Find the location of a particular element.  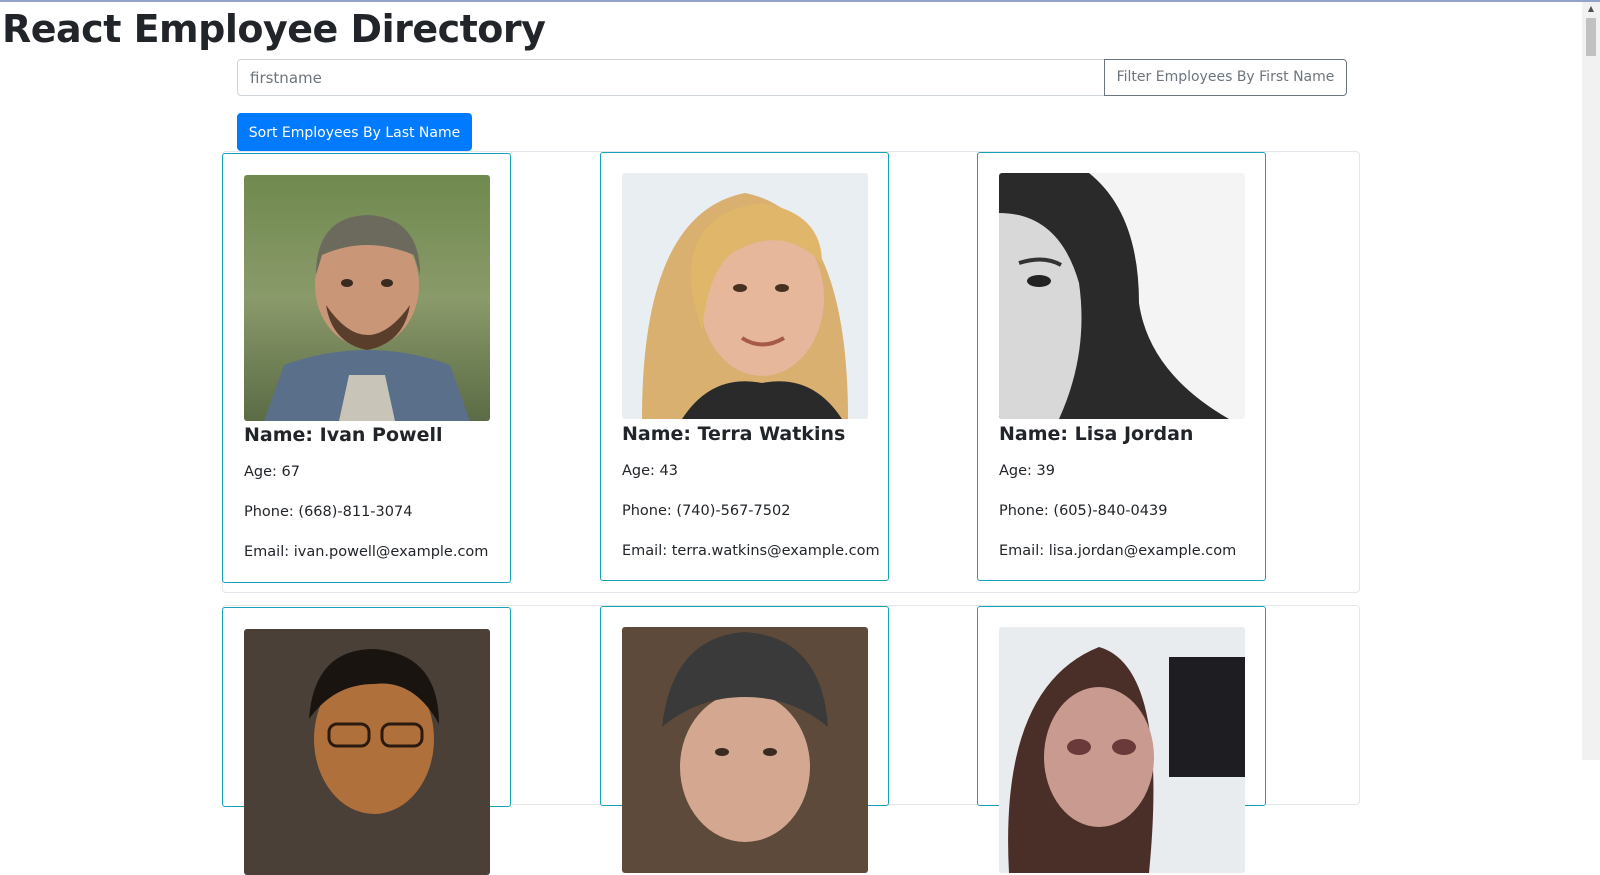

firstname-filter-input is located at coordinates (671, 77).